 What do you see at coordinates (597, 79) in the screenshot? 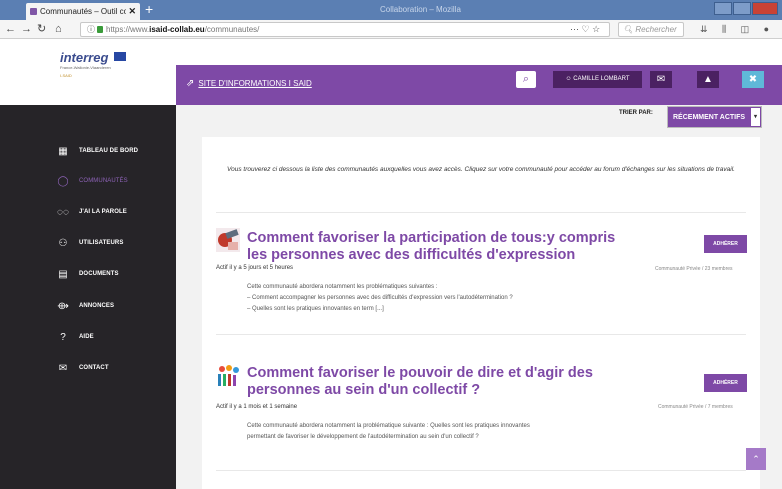
I see `user-menu-button: ☺ CAMILLE LOMBART` at bounding box center [597, 79].